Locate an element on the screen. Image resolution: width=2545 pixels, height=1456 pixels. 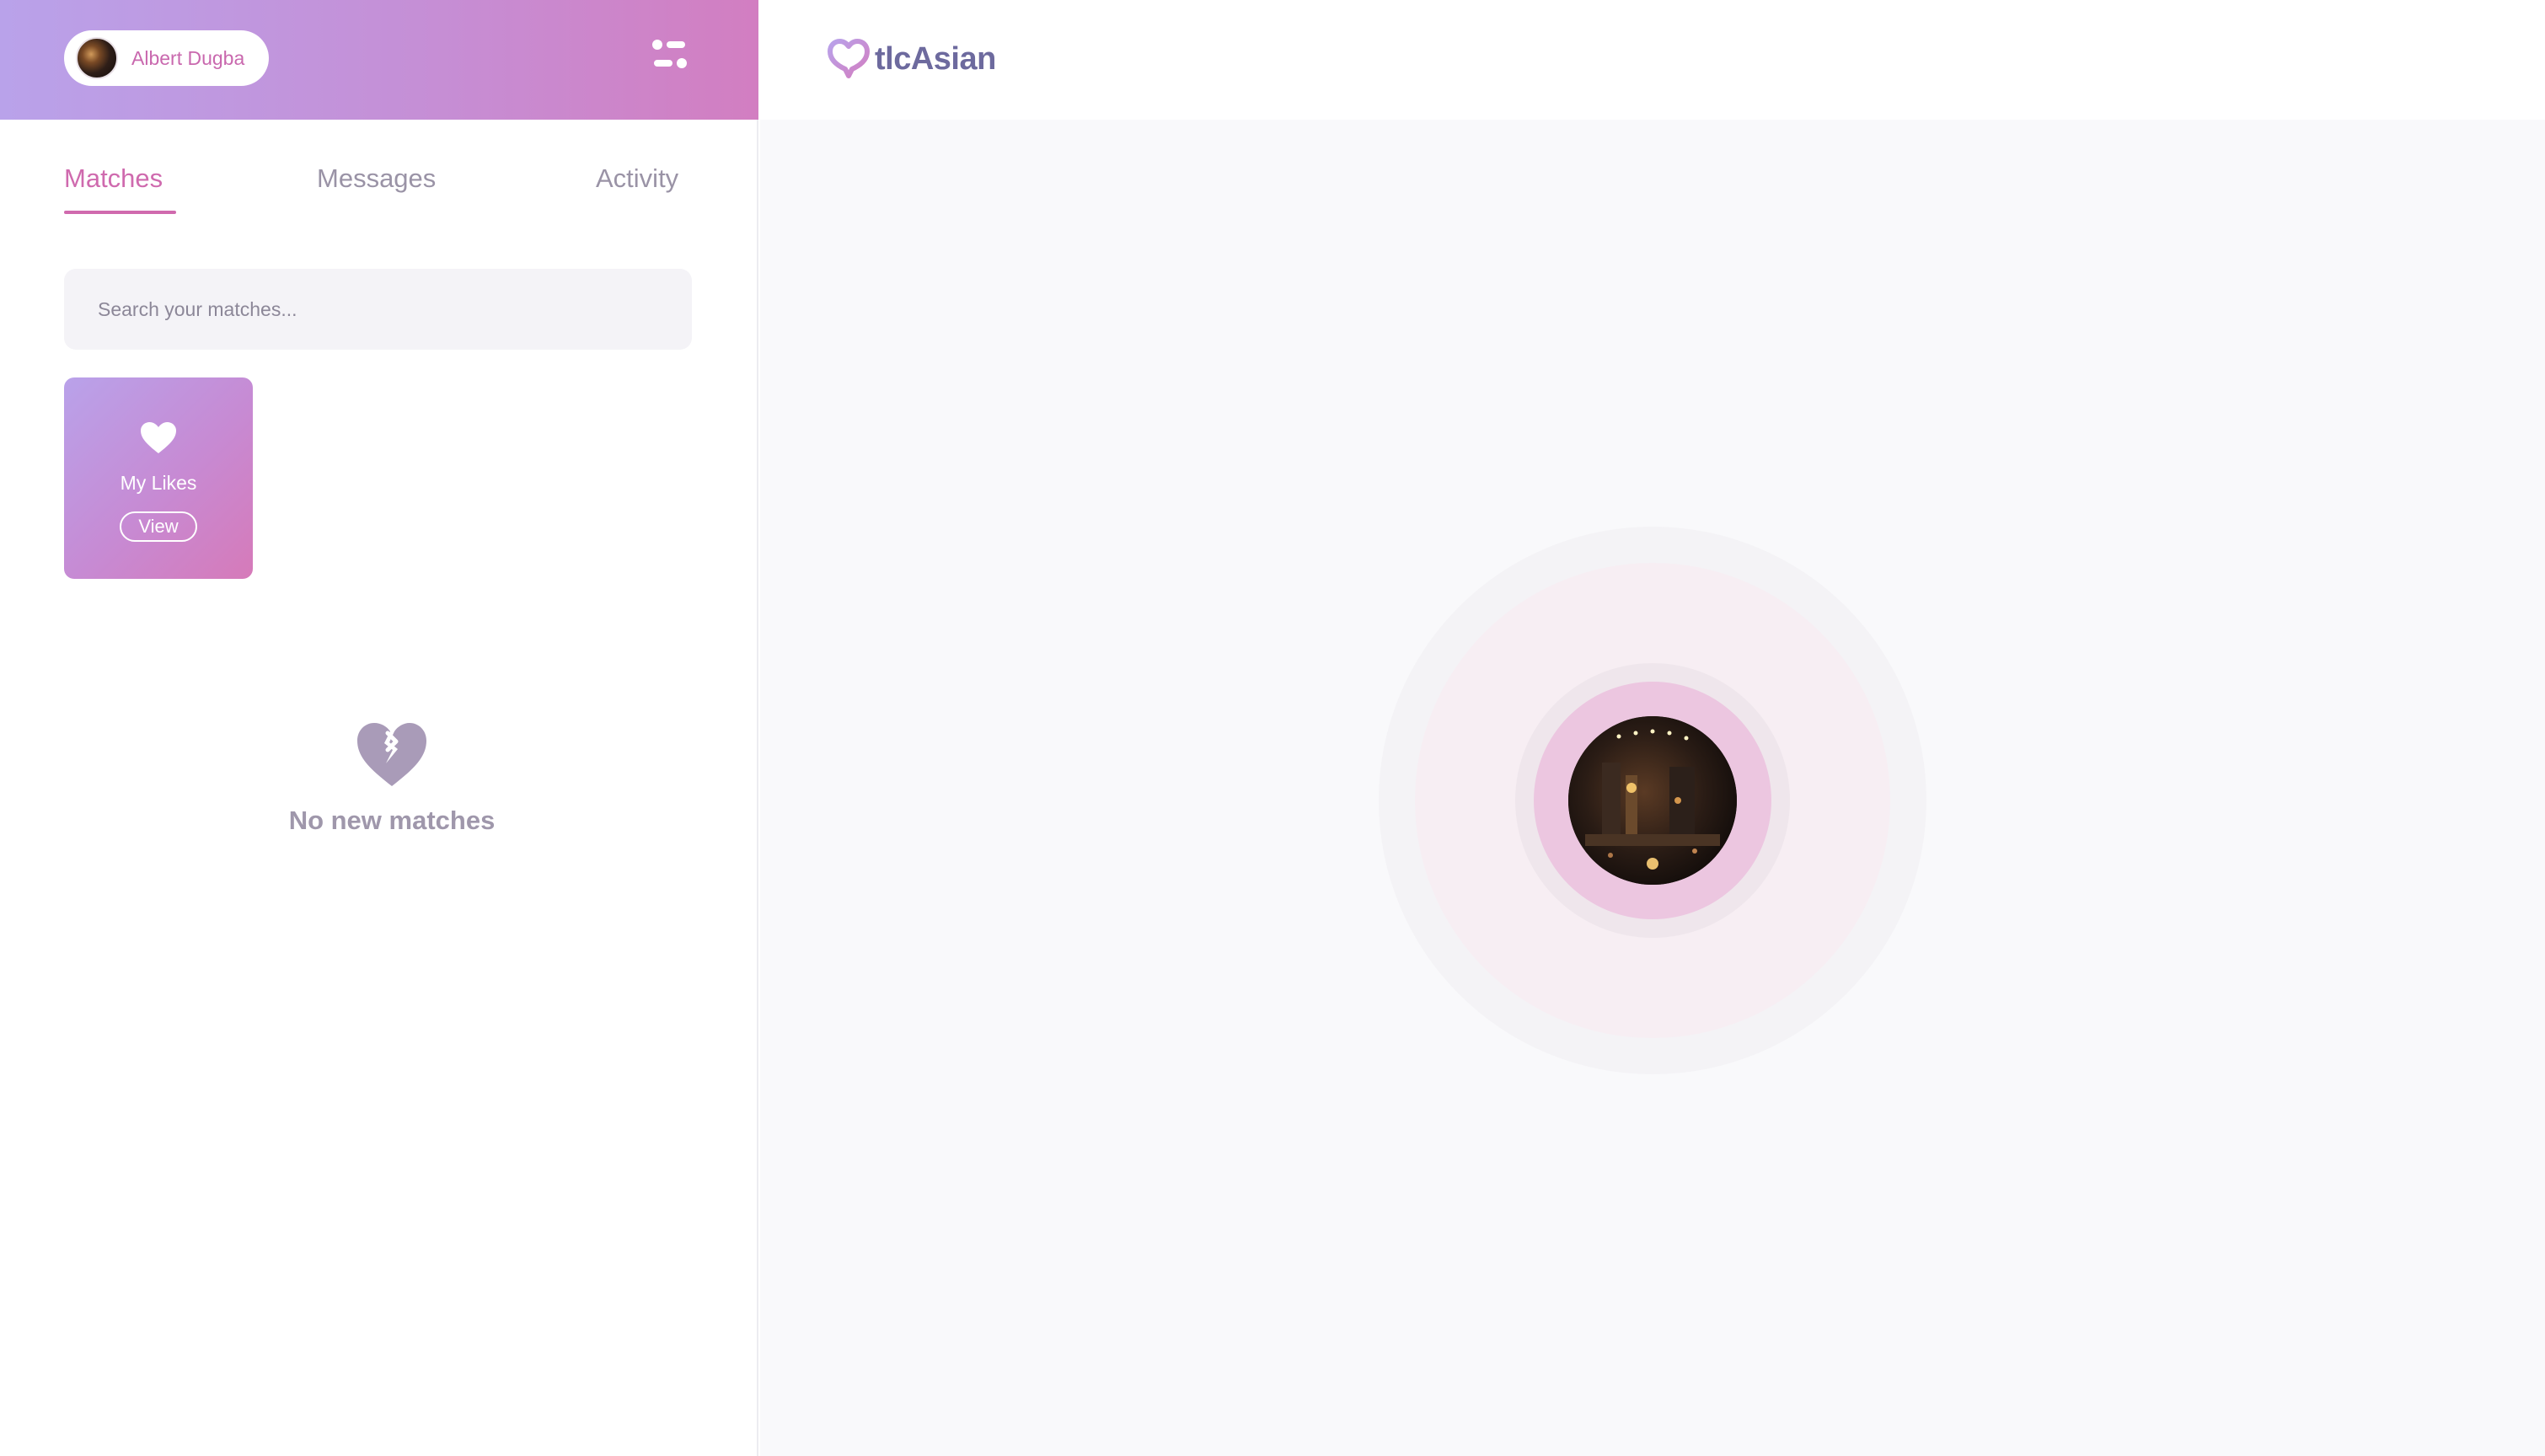
tab-bar: Matches Messages Activity is located at coordinates (379, 170).